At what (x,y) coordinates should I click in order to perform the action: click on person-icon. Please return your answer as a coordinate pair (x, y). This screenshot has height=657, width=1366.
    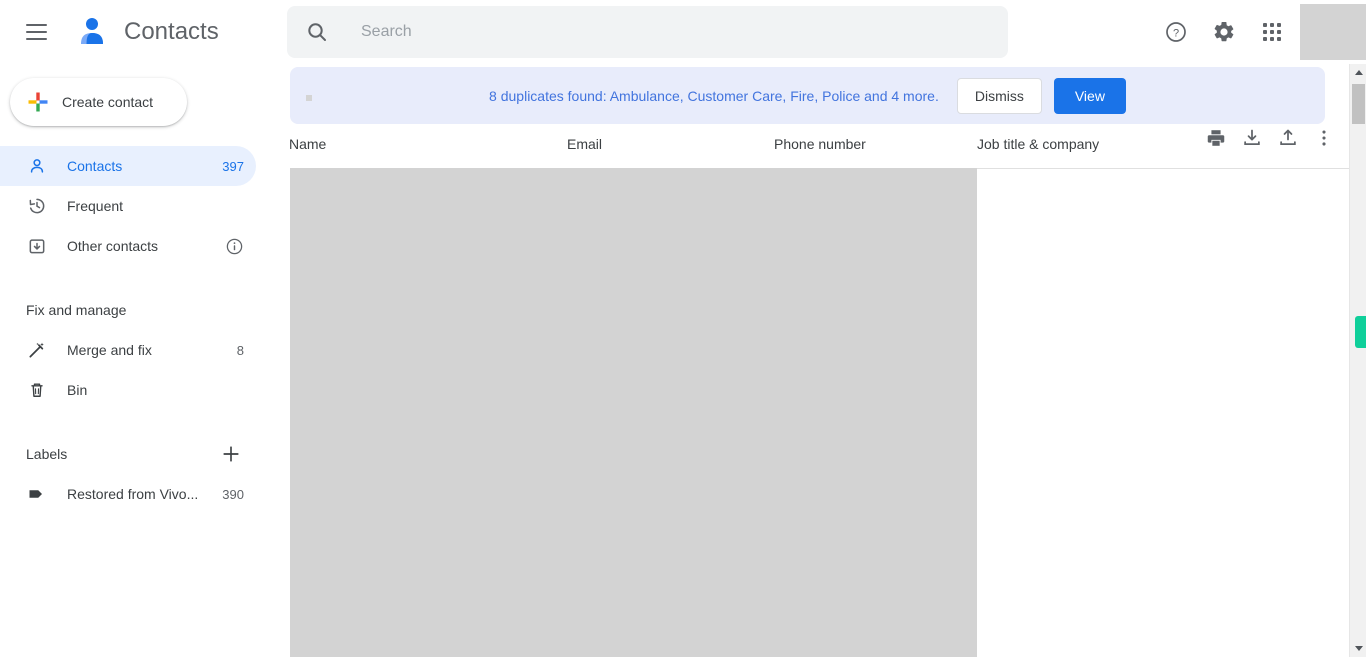
    Looking at the image, I should click on (37, 166).